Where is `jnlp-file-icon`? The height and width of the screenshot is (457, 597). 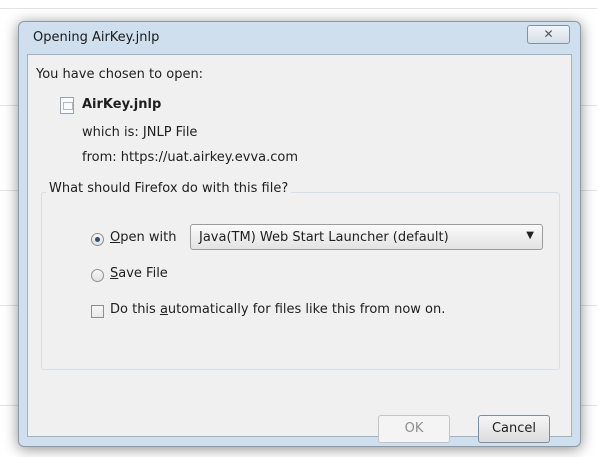 jnlp-file-icon is located at coordinates (67, 105).